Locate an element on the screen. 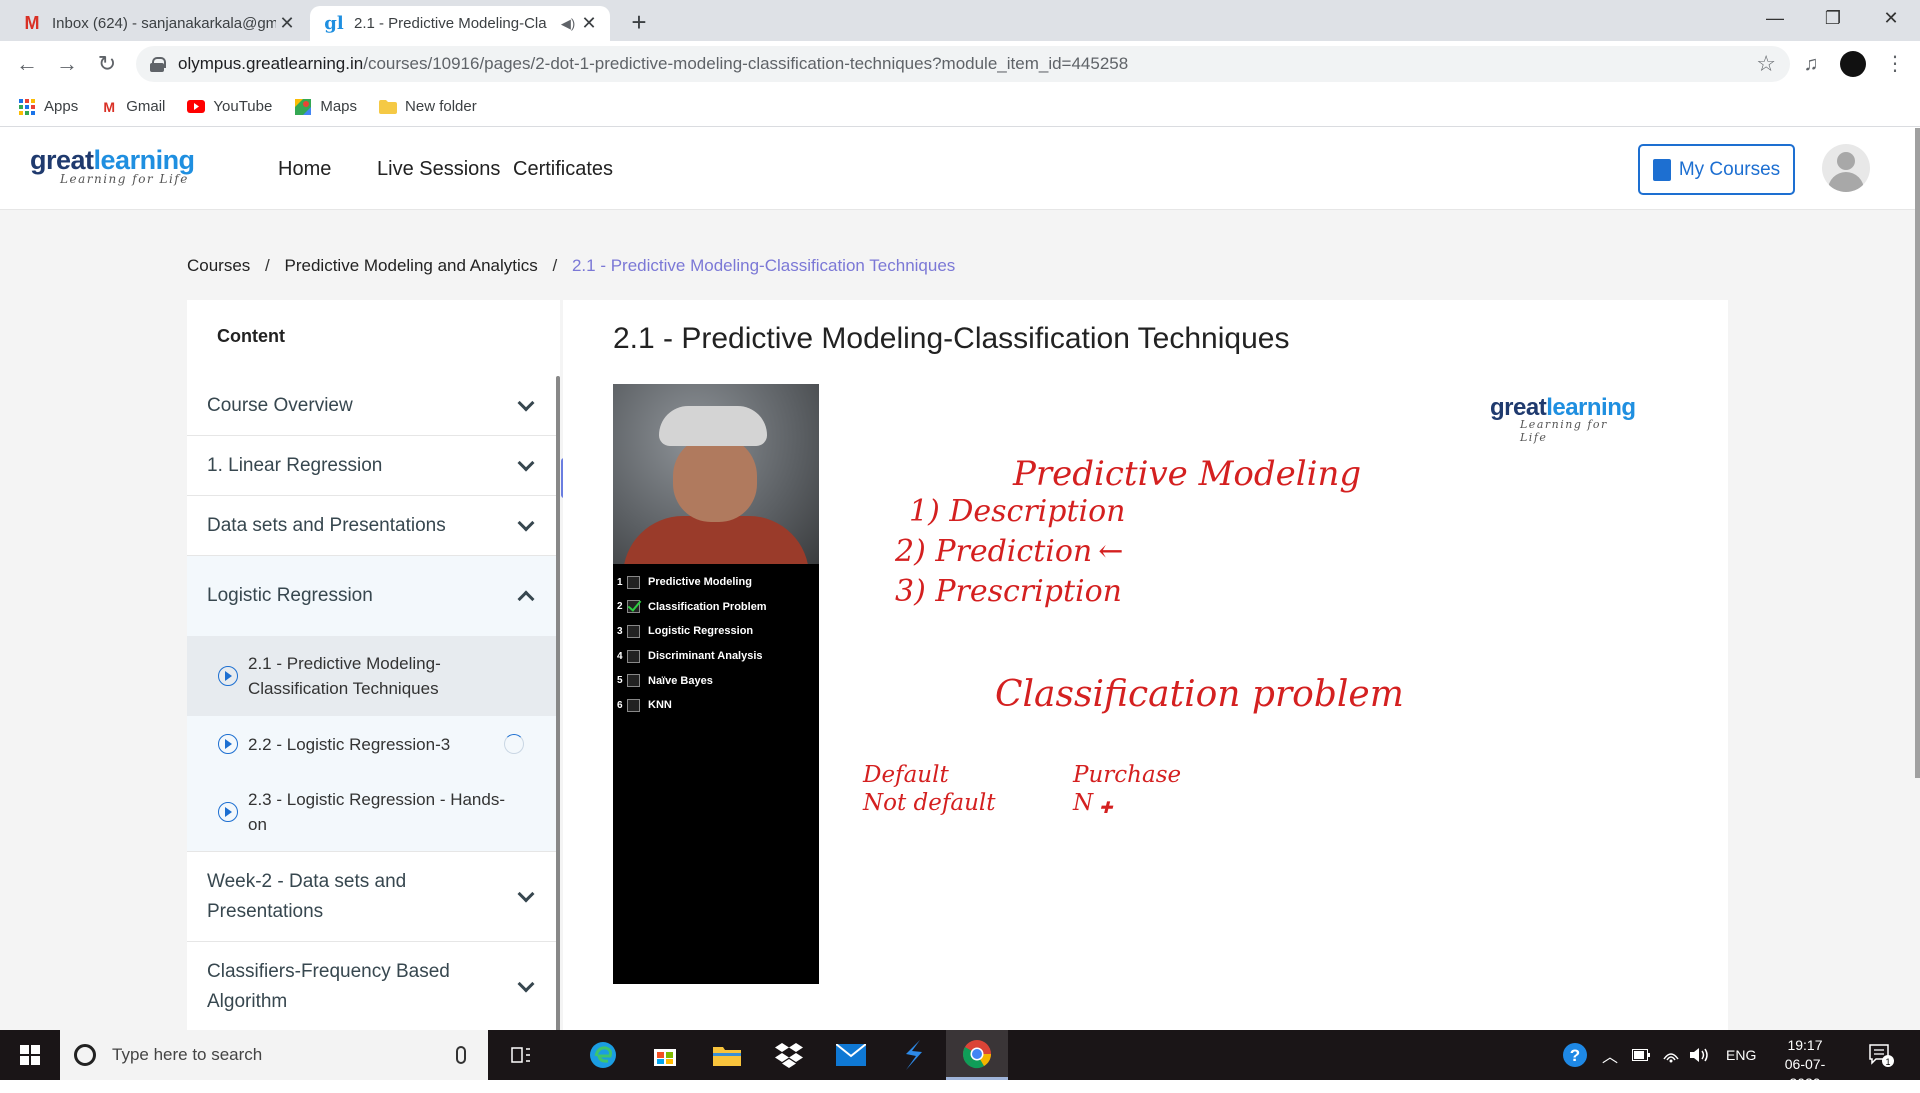  user-avatar is located at coordinates (1846, 168).